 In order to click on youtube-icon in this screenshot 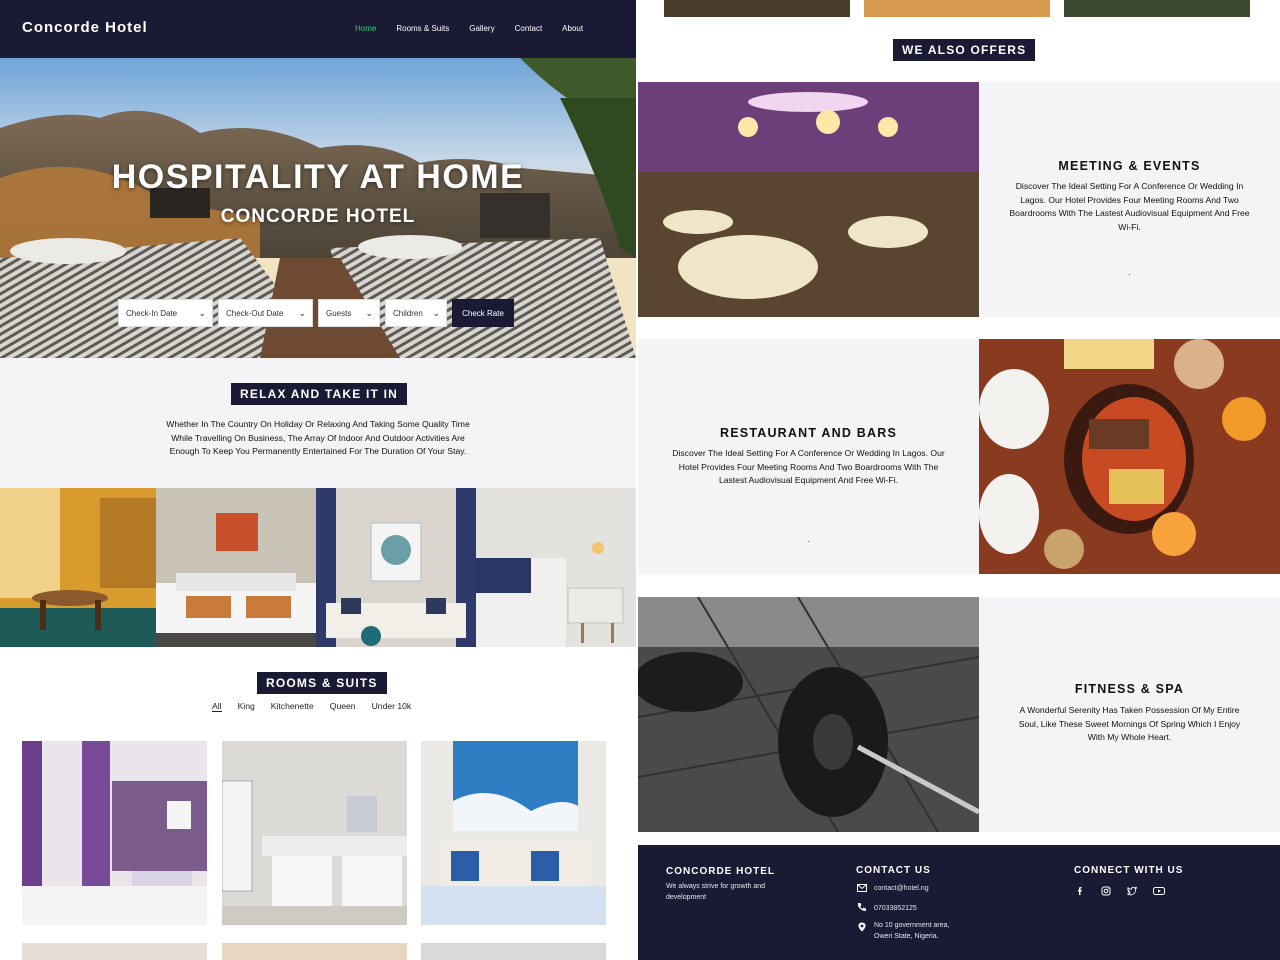, I will do `click(1159, 891)`.